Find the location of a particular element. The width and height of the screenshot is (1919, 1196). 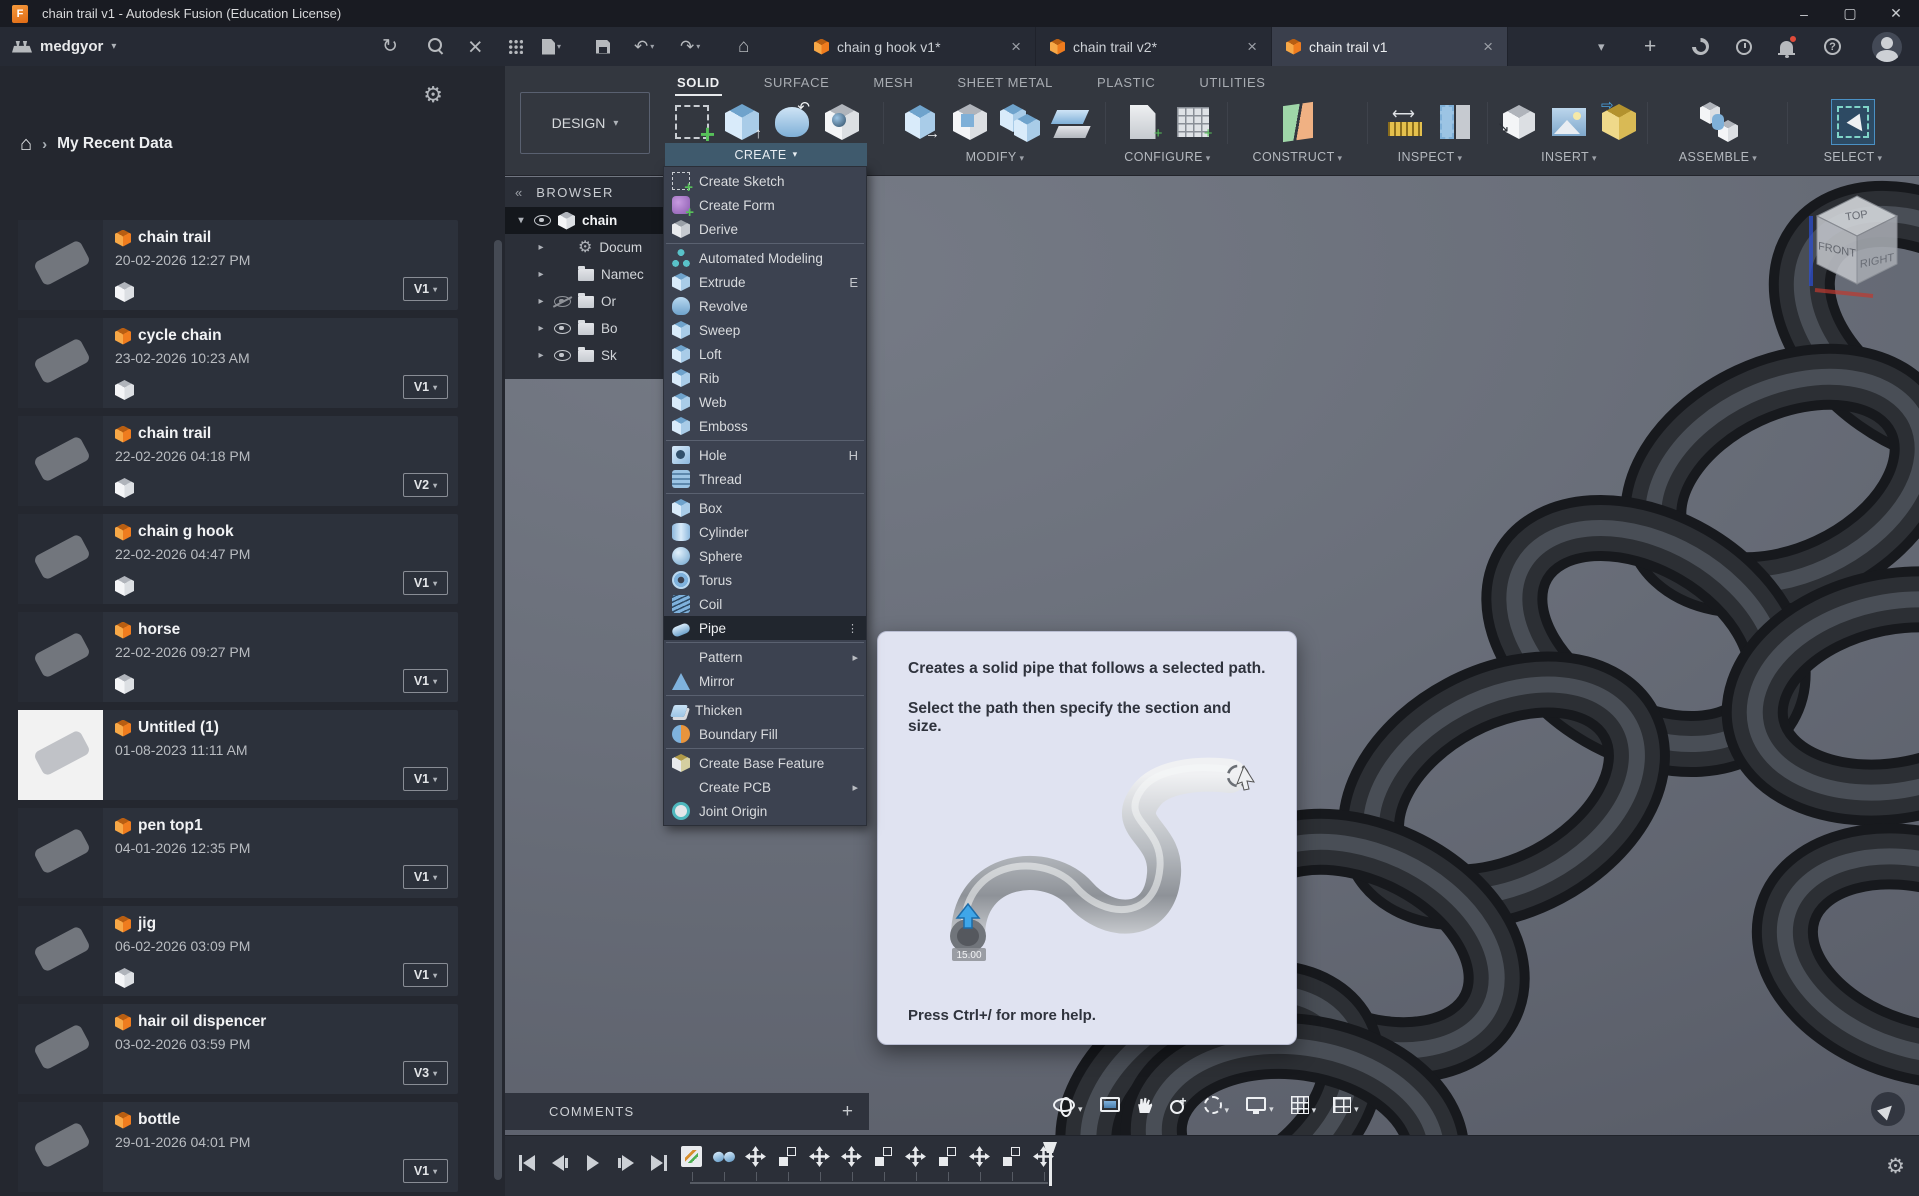

menu-item: Rib is located at coordinates (765, 378).